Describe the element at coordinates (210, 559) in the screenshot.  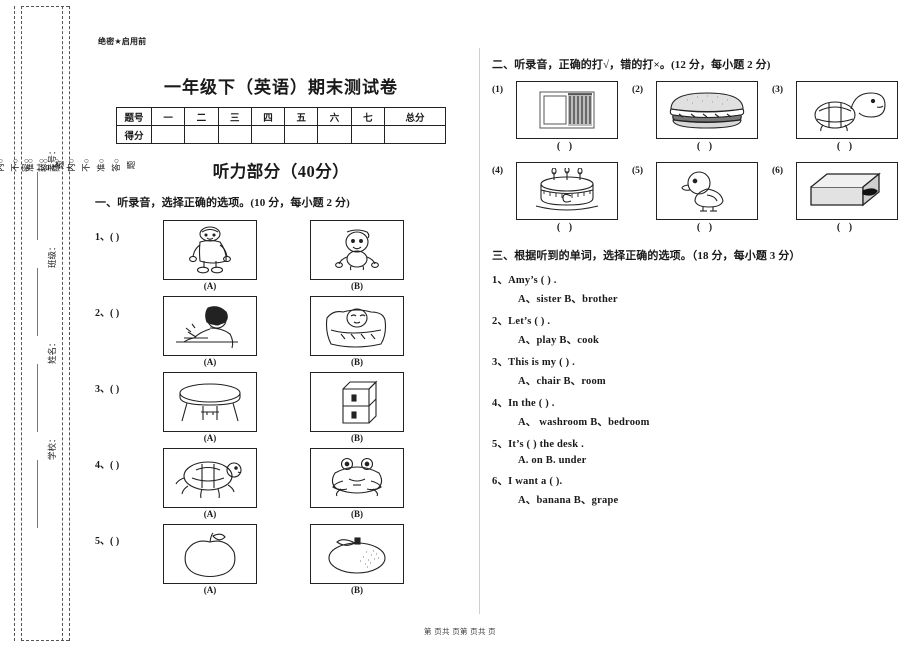
I see `question-5-option-a: (A)` at that location.